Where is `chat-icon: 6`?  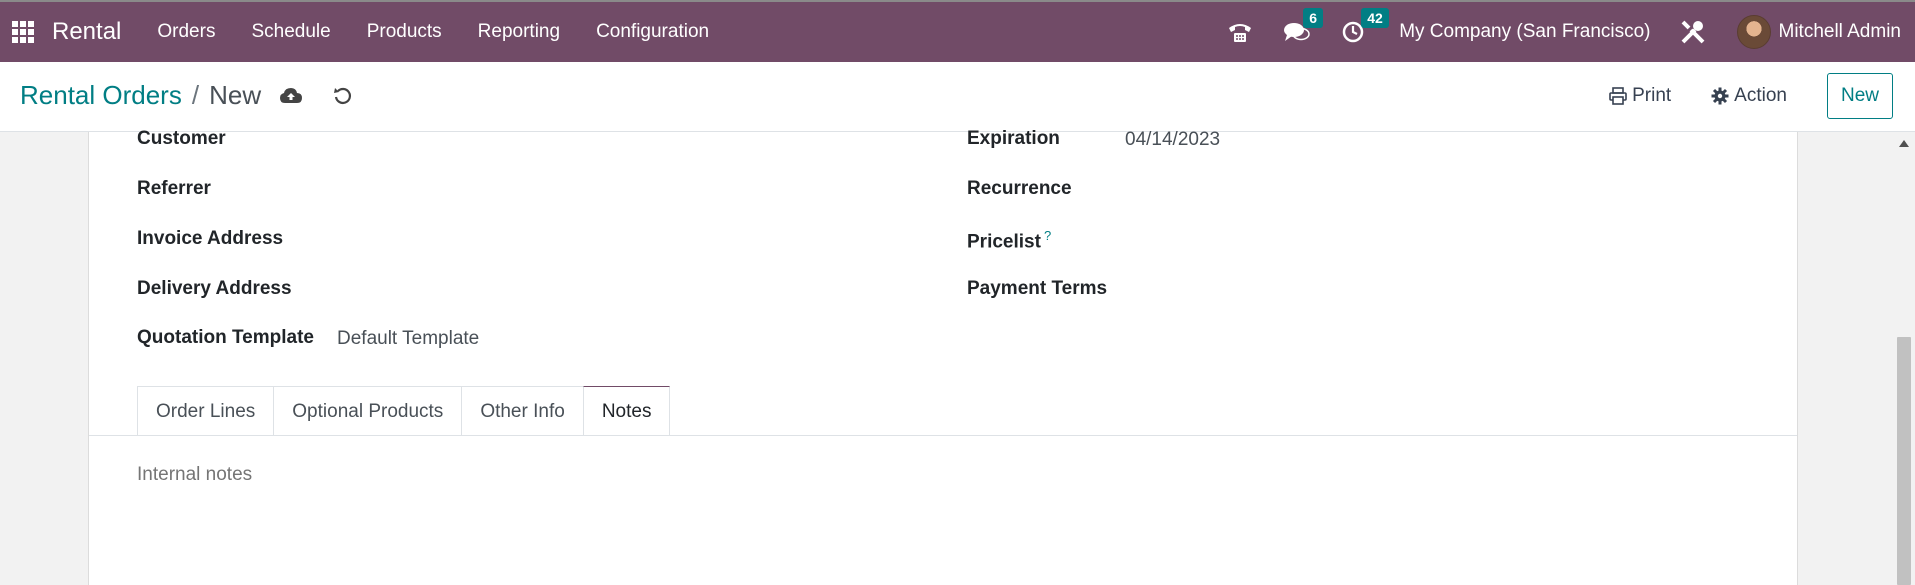 chat-icon: 6 is located at coordinates (1303, 26).